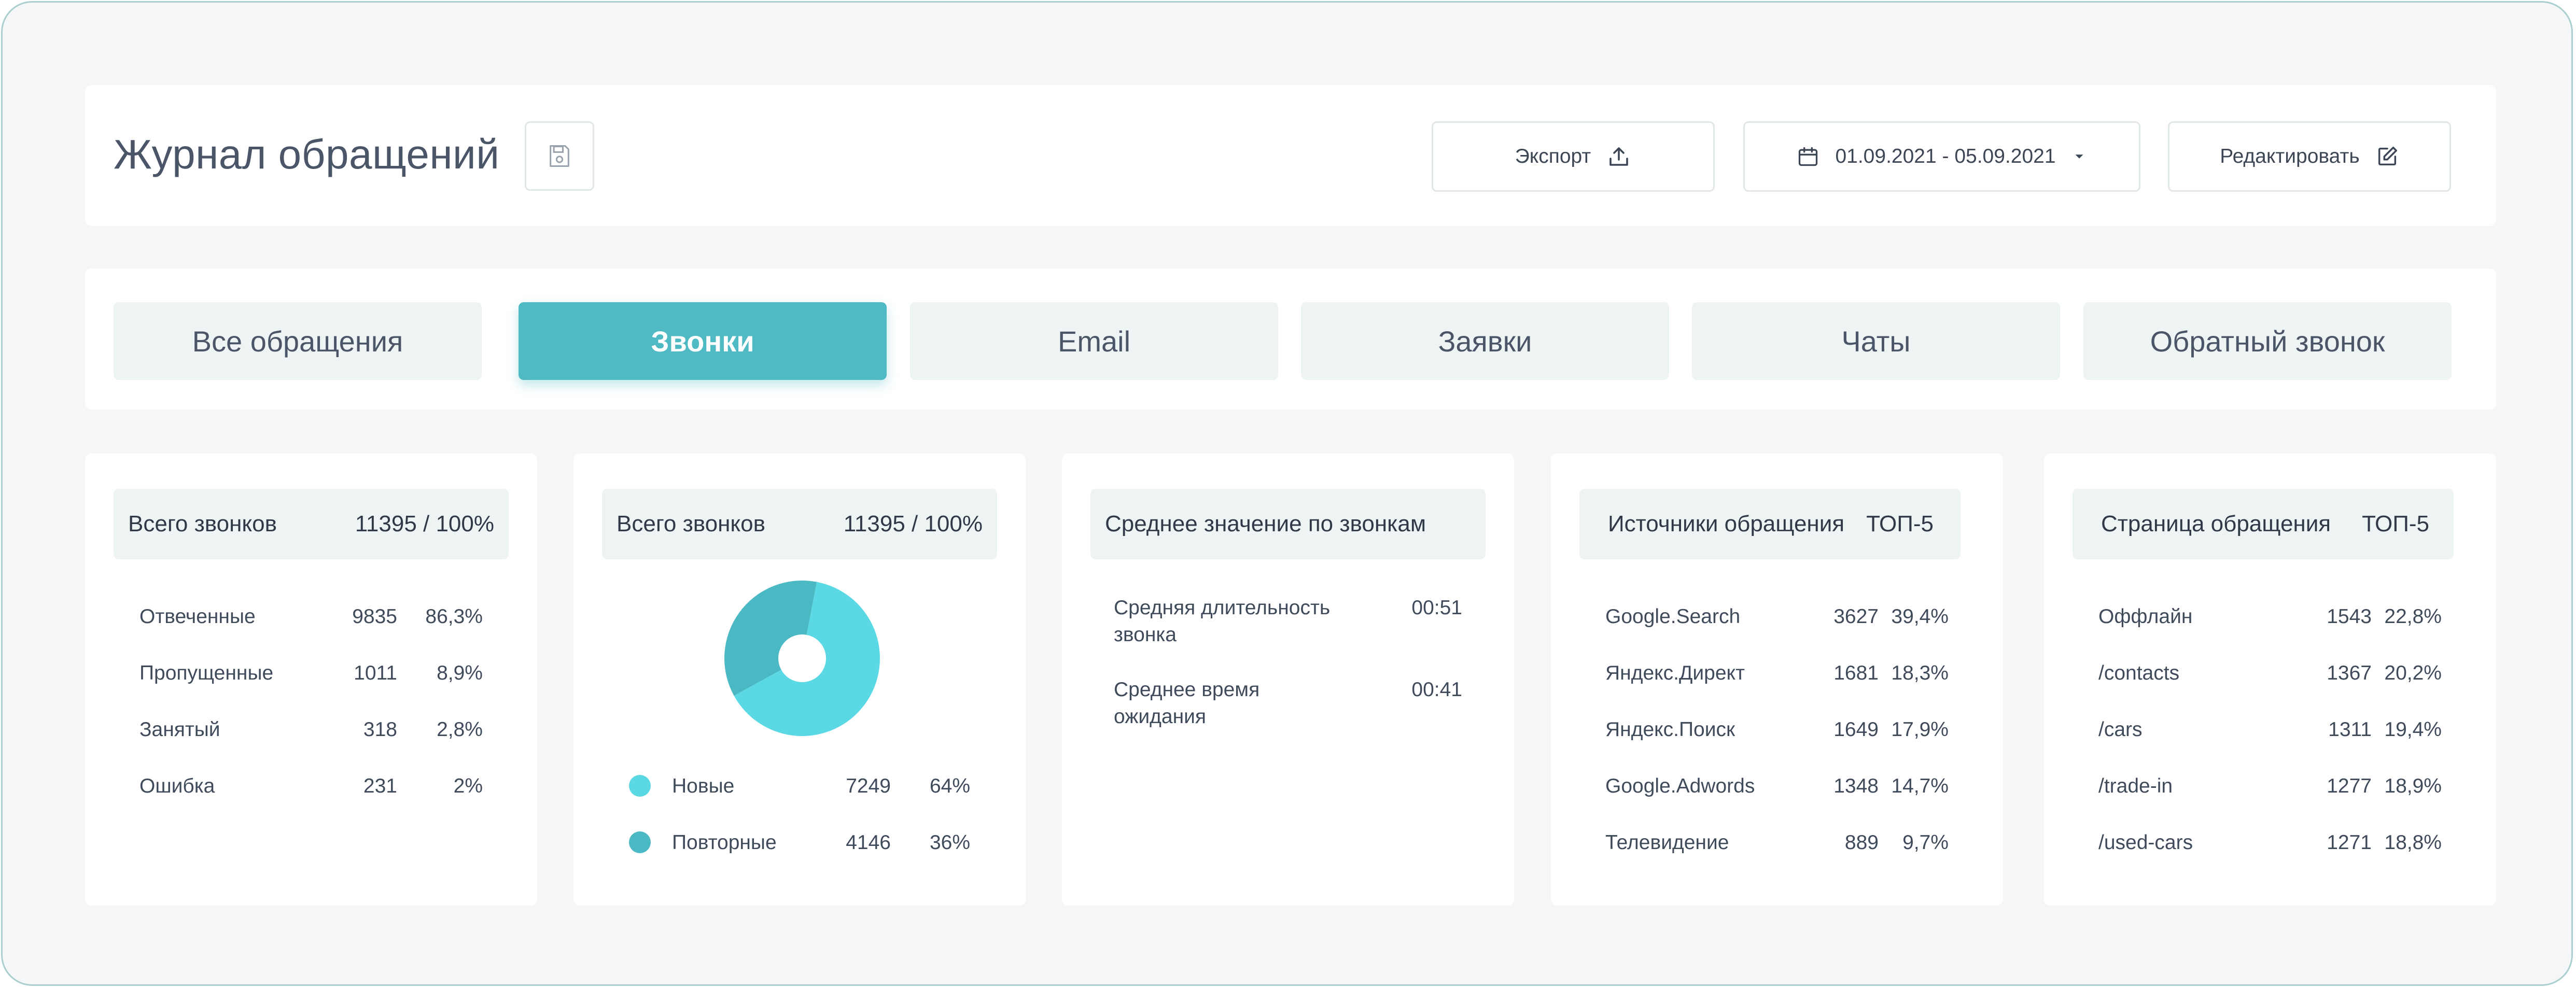  I want to click on row-count: 889, so click(1861, 842).